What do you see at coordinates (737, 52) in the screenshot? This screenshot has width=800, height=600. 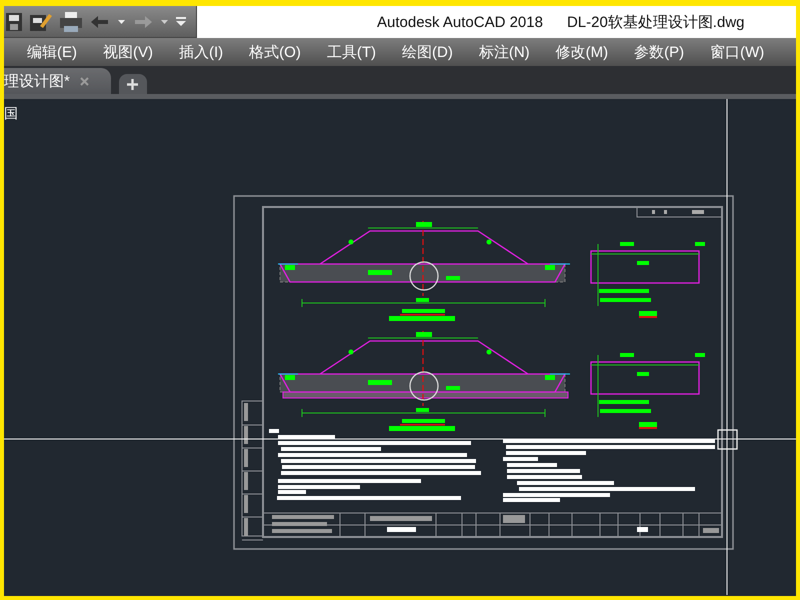 I see `menu-item: 窗口(W)` at bounding box center [737, 52].